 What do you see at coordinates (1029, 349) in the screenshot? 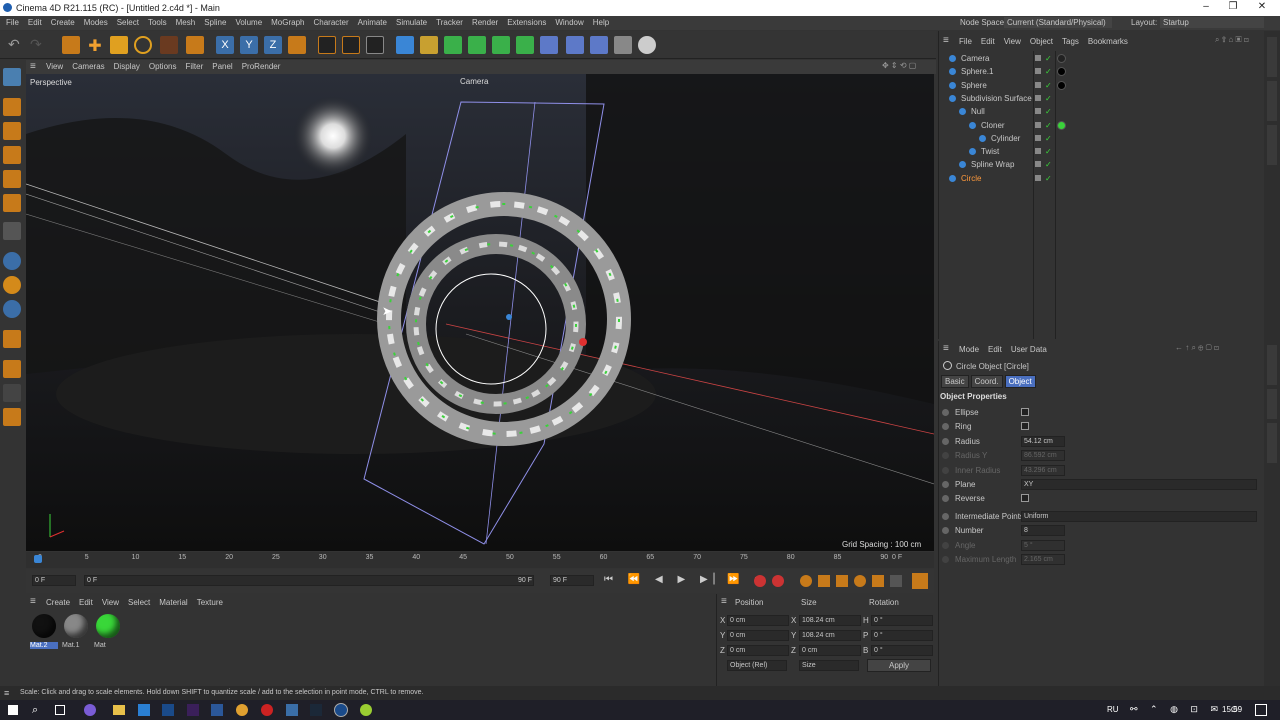
I see `attribute-menu-item-2: User Data` at bounding box center [1029, 349].